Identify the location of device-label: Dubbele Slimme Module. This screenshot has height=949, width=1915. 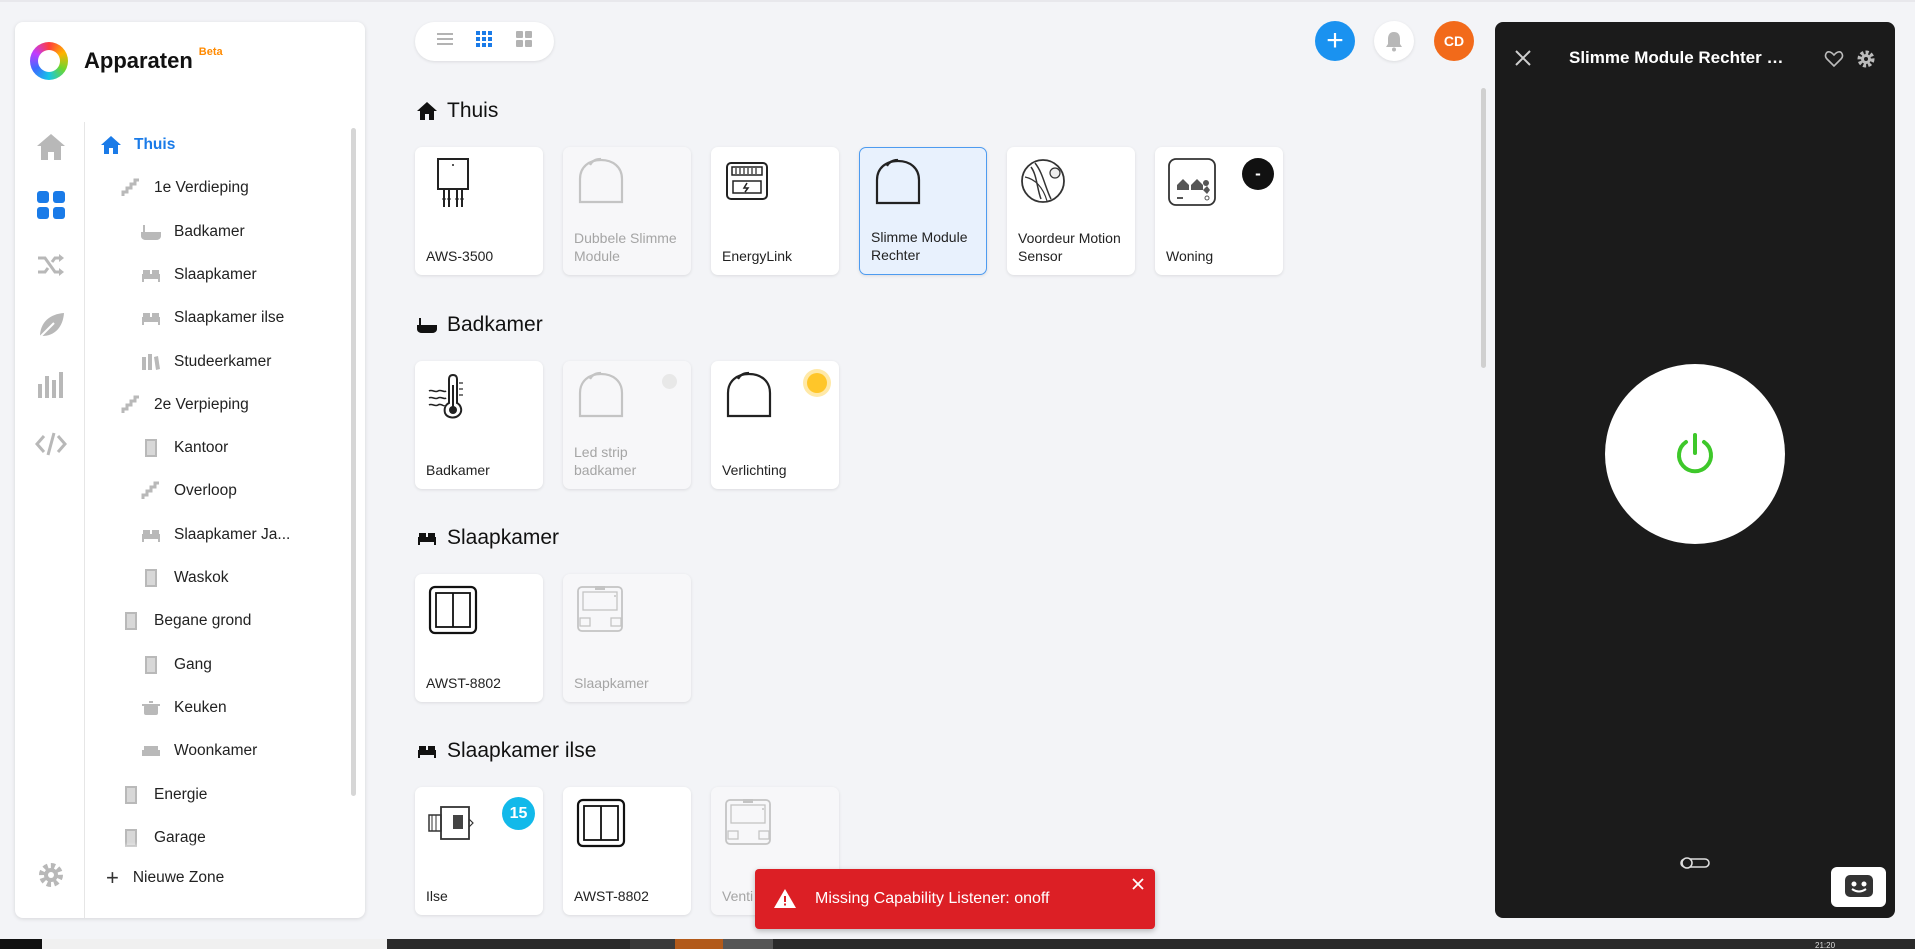
(625, 247).